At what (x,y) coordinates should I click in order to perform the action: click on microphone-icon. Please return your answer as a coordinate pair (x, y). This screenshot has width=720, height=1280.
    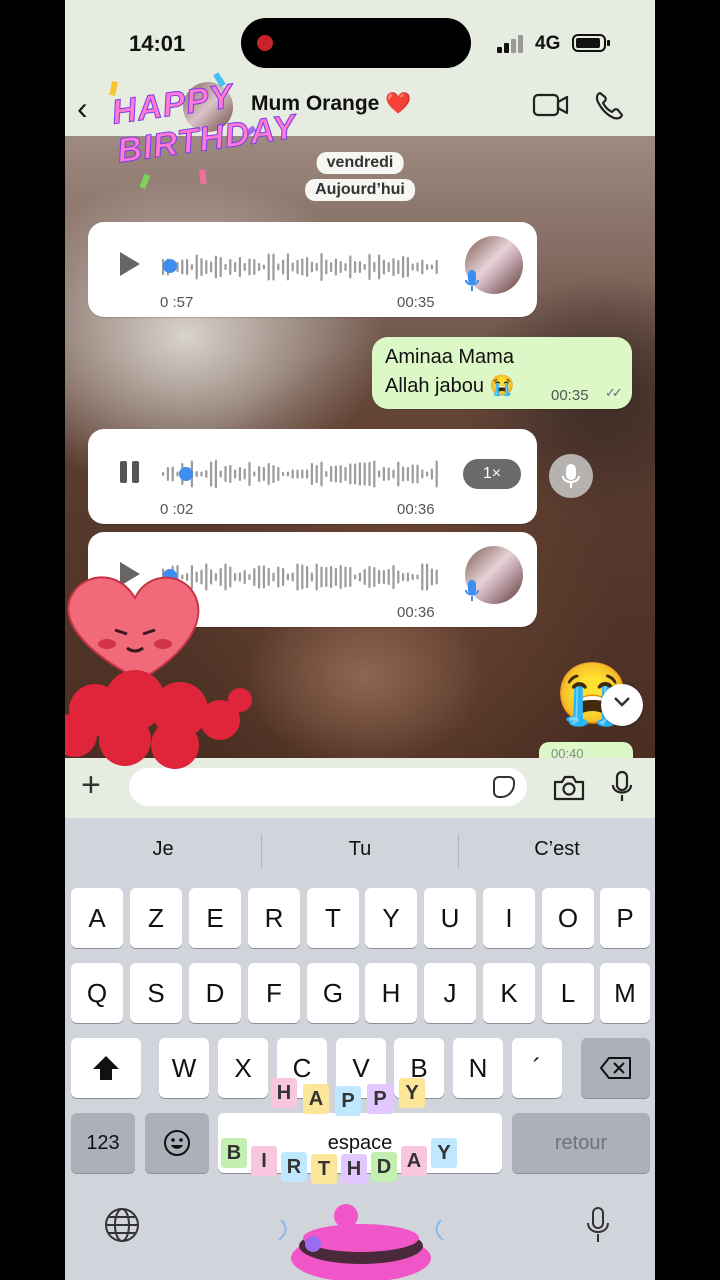
    Looking at the image, I should click on (622, 787).